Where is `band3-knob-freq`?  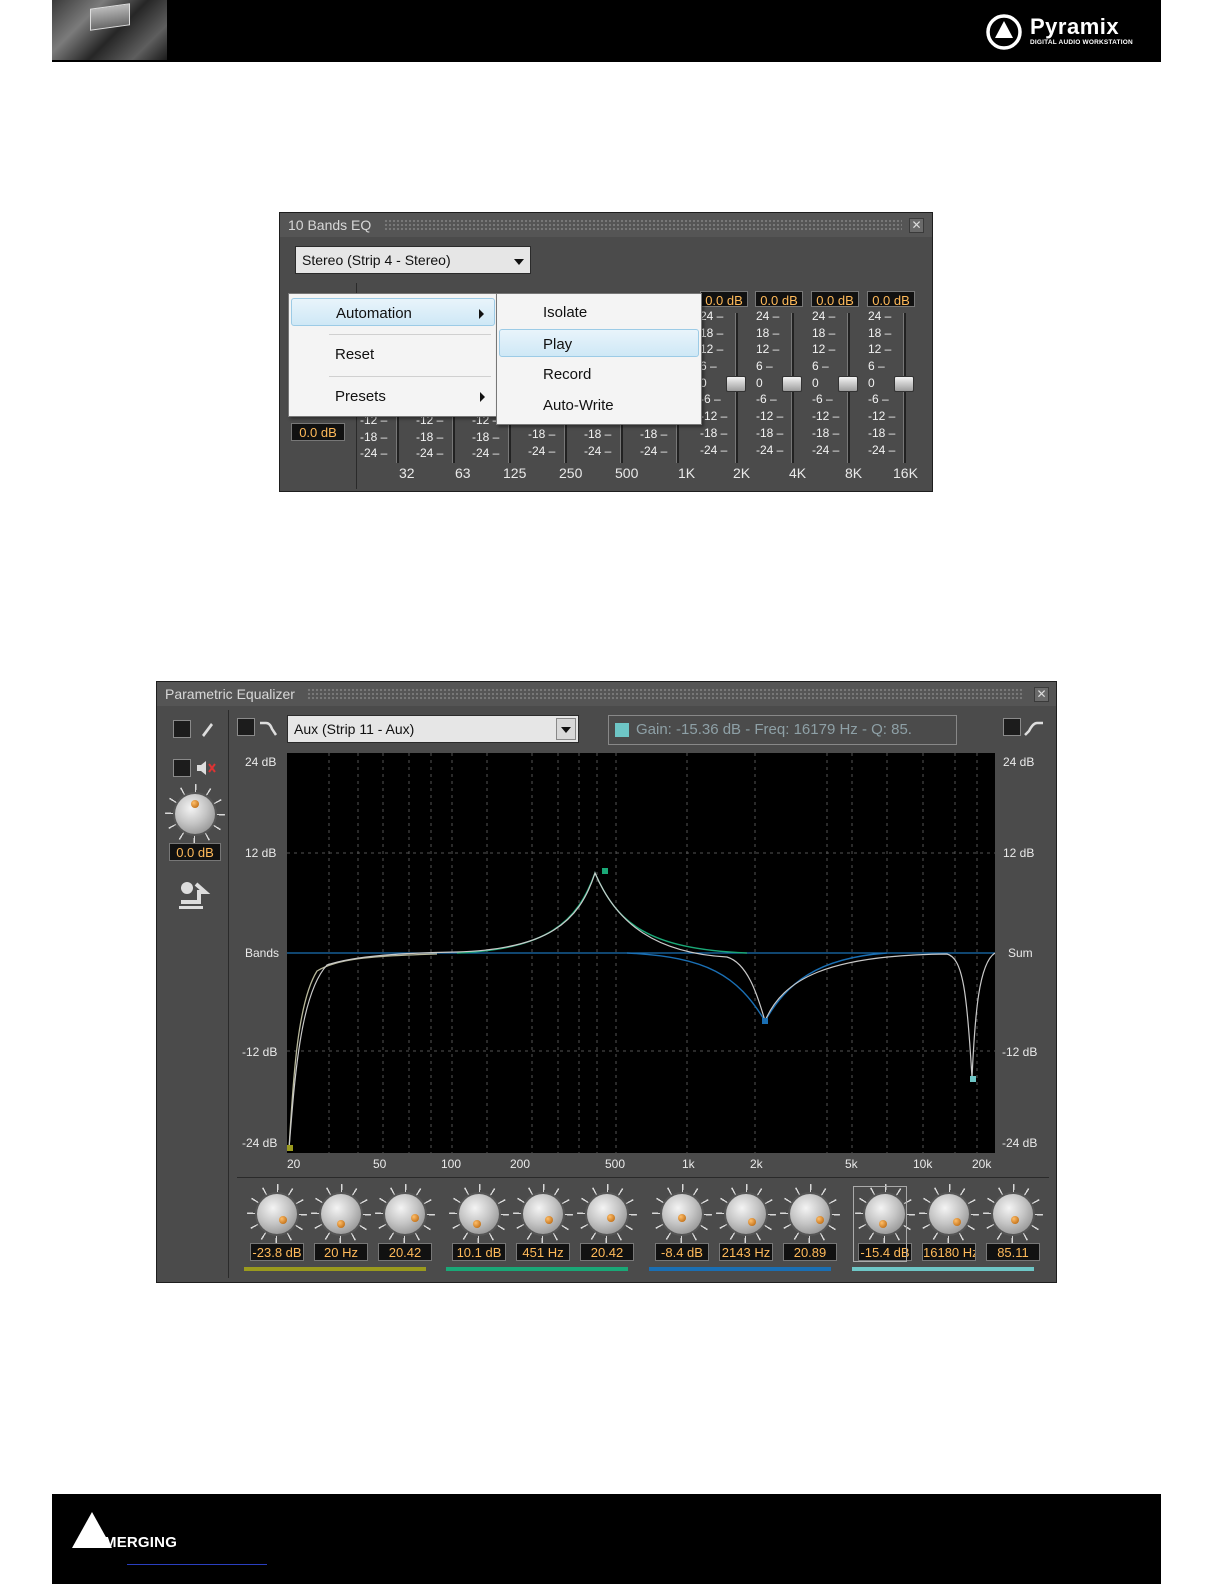
band3-knob-freq is located at coordinates (746, 1214).